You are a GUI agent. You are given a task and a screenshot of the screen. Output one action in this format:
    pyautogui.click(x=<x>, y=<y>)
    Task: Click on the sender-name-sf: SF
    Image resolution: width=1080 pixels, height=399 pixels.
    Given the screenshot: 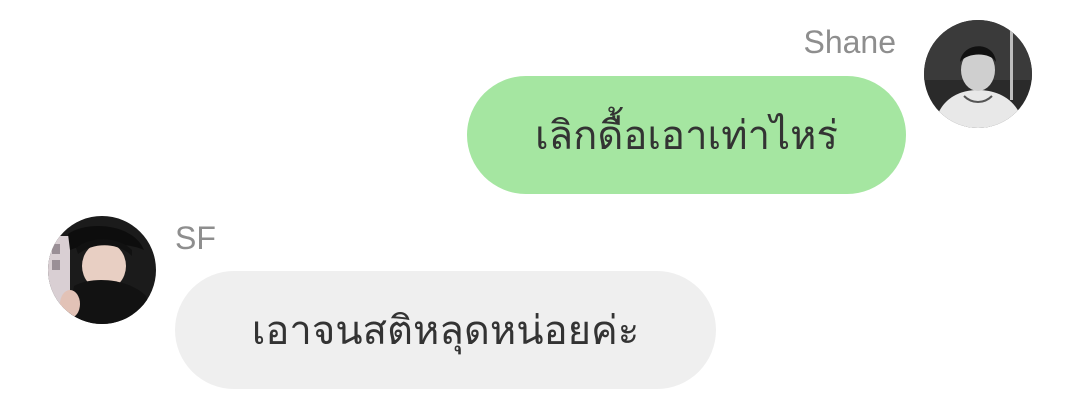 What is the action you would take?
    pyautogui.click(x=195, y=238)
    